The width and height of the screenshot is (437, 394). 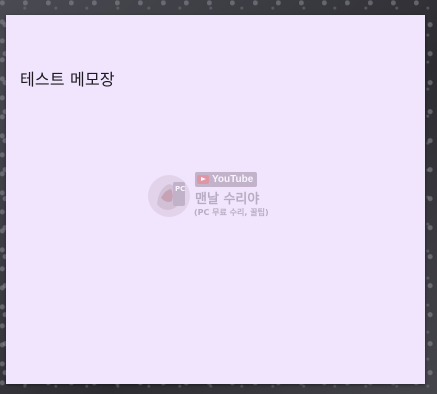 What do you see at coordinates (169, 196) in the screenshot?
I see `channel-logo-icon: PC` at bounding box center [169, 196].